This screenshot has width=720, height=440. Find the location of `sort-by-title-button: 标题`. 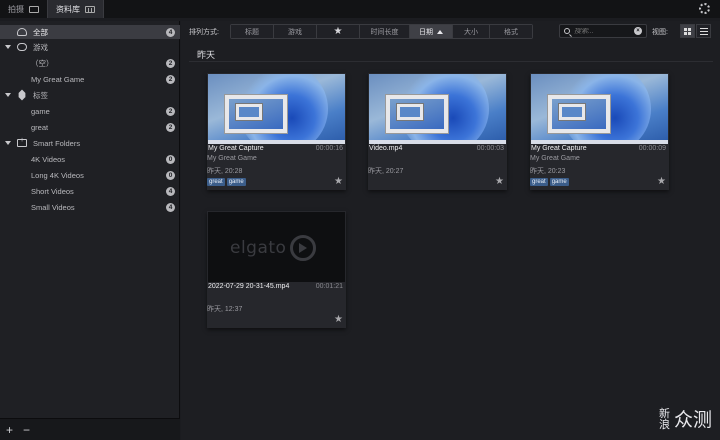

sort-by-title-button: 标题 is located at coordinates (252, 31).